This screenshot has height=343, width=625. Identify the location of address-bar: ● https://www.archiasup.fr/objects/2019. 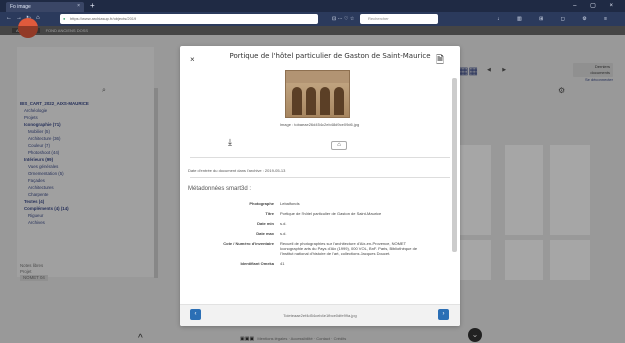
(189, 19).